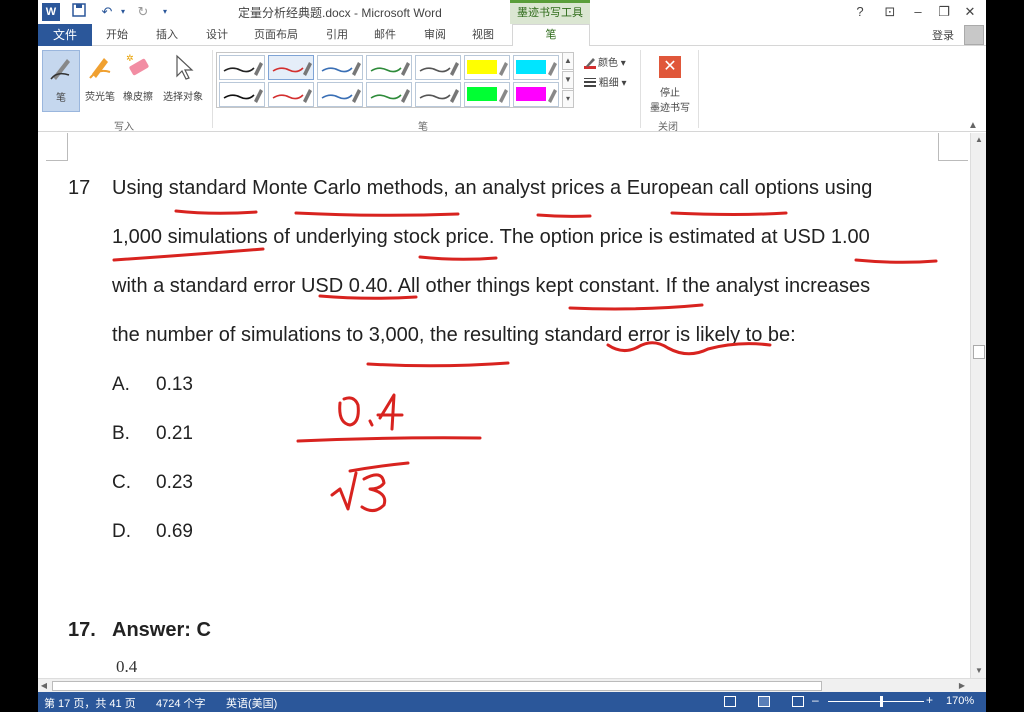  I want to click on tab-review: 审阅, so click(435, 35).